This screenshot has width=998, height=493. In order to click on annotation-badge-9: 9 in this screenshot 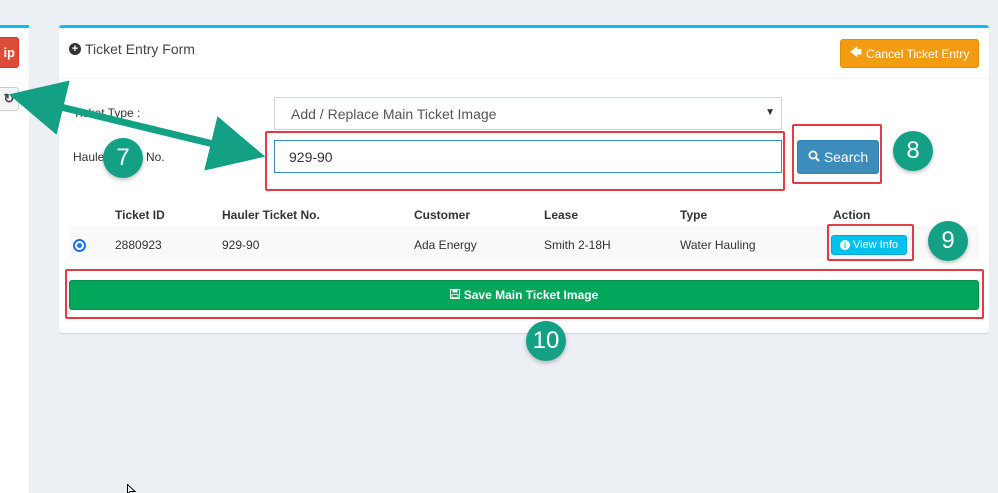, I will do `click(948, 241)`.